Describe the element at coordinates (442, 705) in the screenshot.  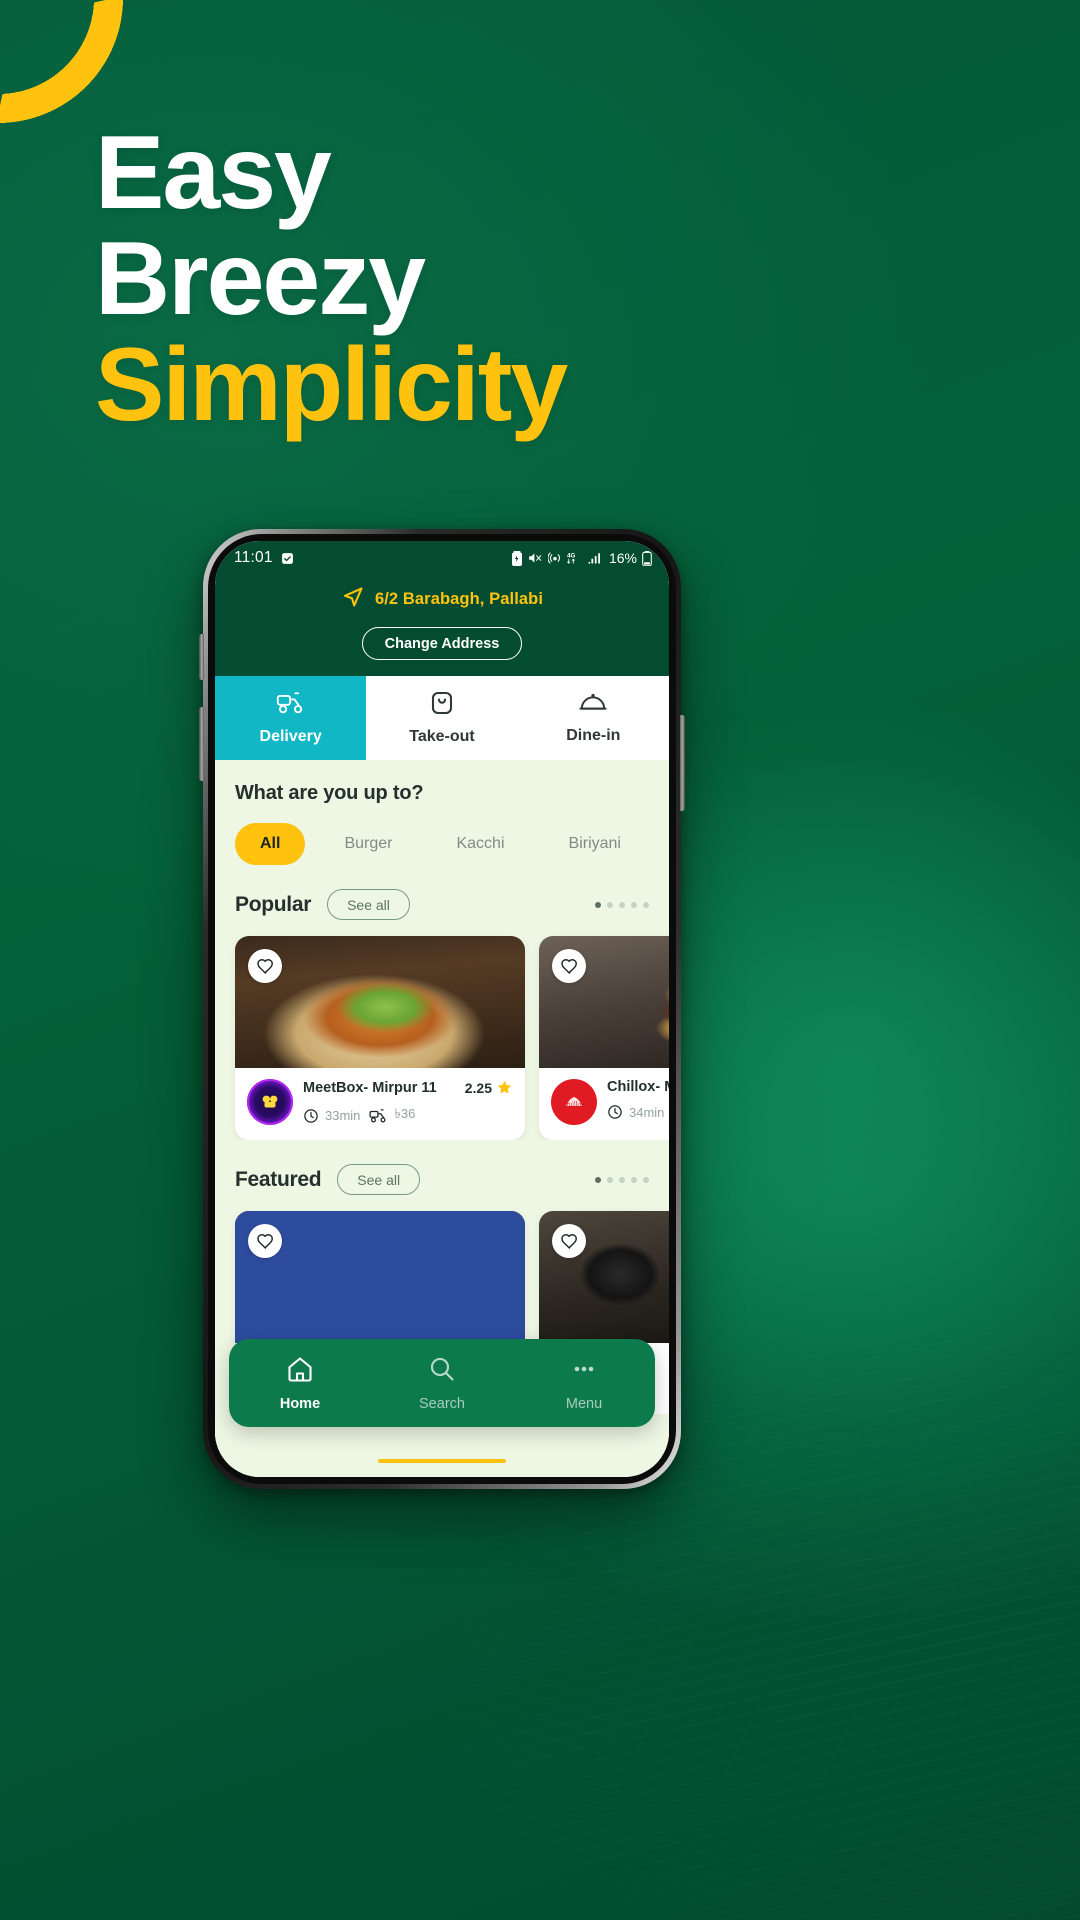
I see `shopping-bag-icon` at that location.